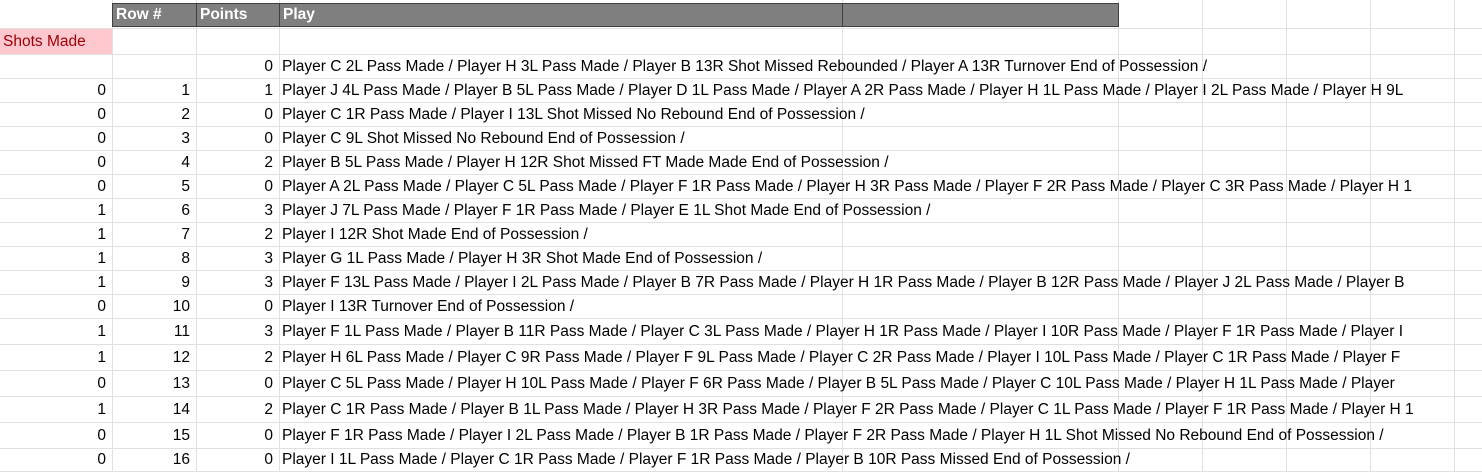 The width and height of the screenshot is (1482, 472). What do you see at coordinates (154, 66) in the screenshot?
I see `row-number-cell` at bounding box center [154, 66].